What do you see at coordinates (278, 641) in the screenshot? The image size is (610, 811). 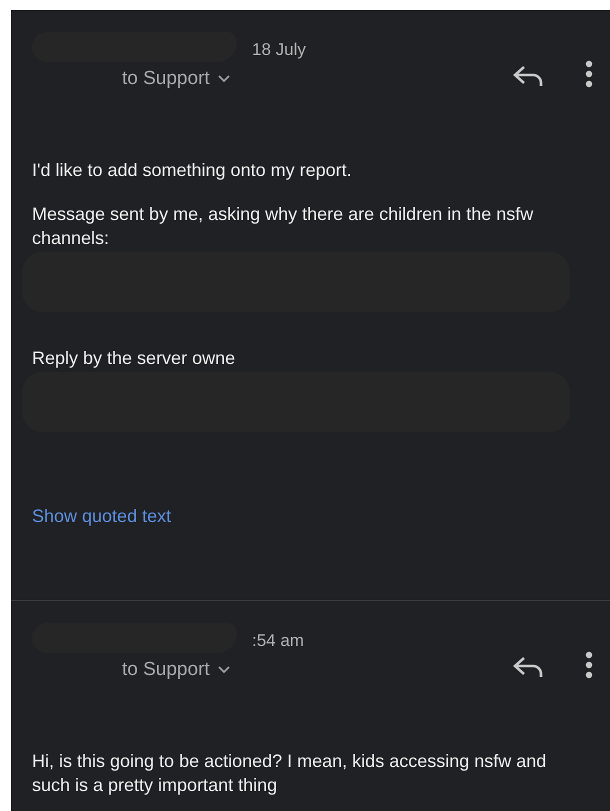 I see `message-time: :54 am` at bounding box center [278, 641].